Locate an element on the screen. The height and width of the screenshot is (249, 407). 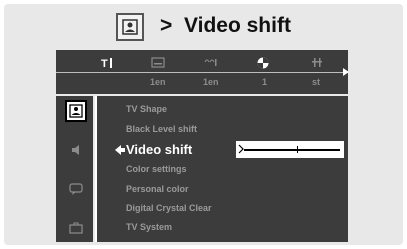
top-menu-label: st is located at coordinates (316, 82).